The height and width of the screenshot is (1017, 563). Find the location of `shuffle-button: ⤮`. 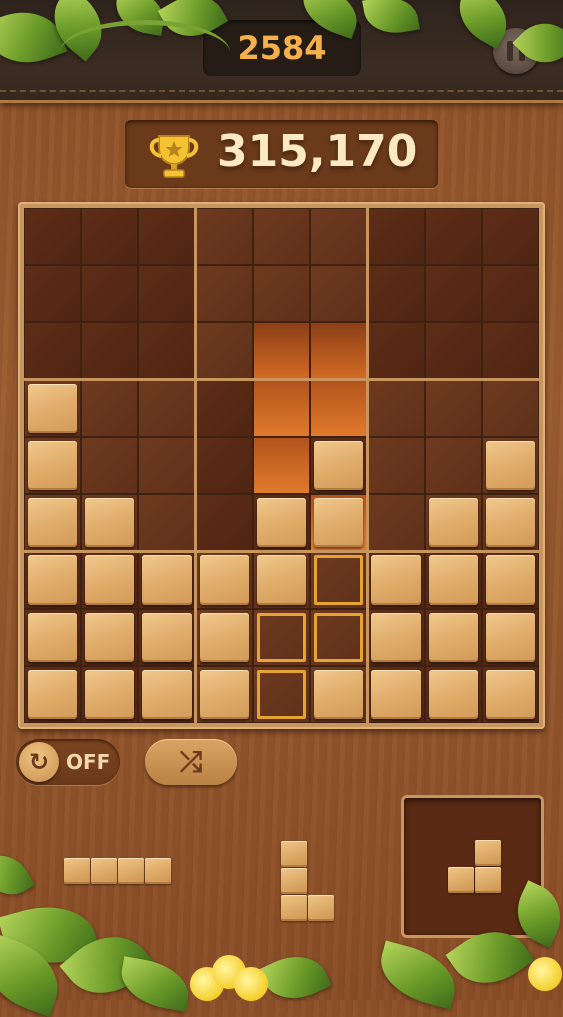

shuffle-button: ⤮ is located at coordinates (191, 762).